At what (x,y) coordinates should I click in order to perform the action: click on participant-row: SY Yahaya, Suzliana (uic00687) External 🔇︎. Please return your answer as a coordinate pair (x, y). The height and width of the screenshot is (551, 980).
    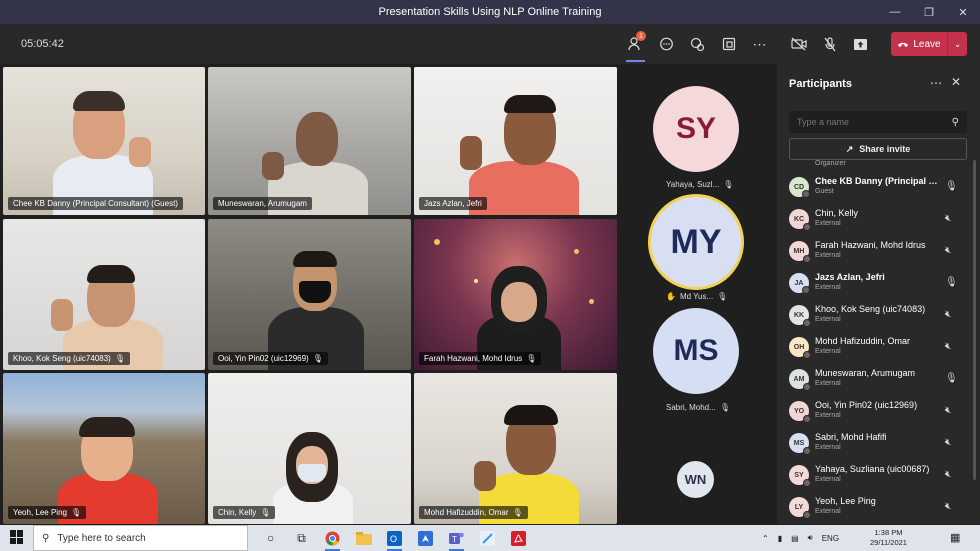
    Looking at the image, I should click on (875, 476).